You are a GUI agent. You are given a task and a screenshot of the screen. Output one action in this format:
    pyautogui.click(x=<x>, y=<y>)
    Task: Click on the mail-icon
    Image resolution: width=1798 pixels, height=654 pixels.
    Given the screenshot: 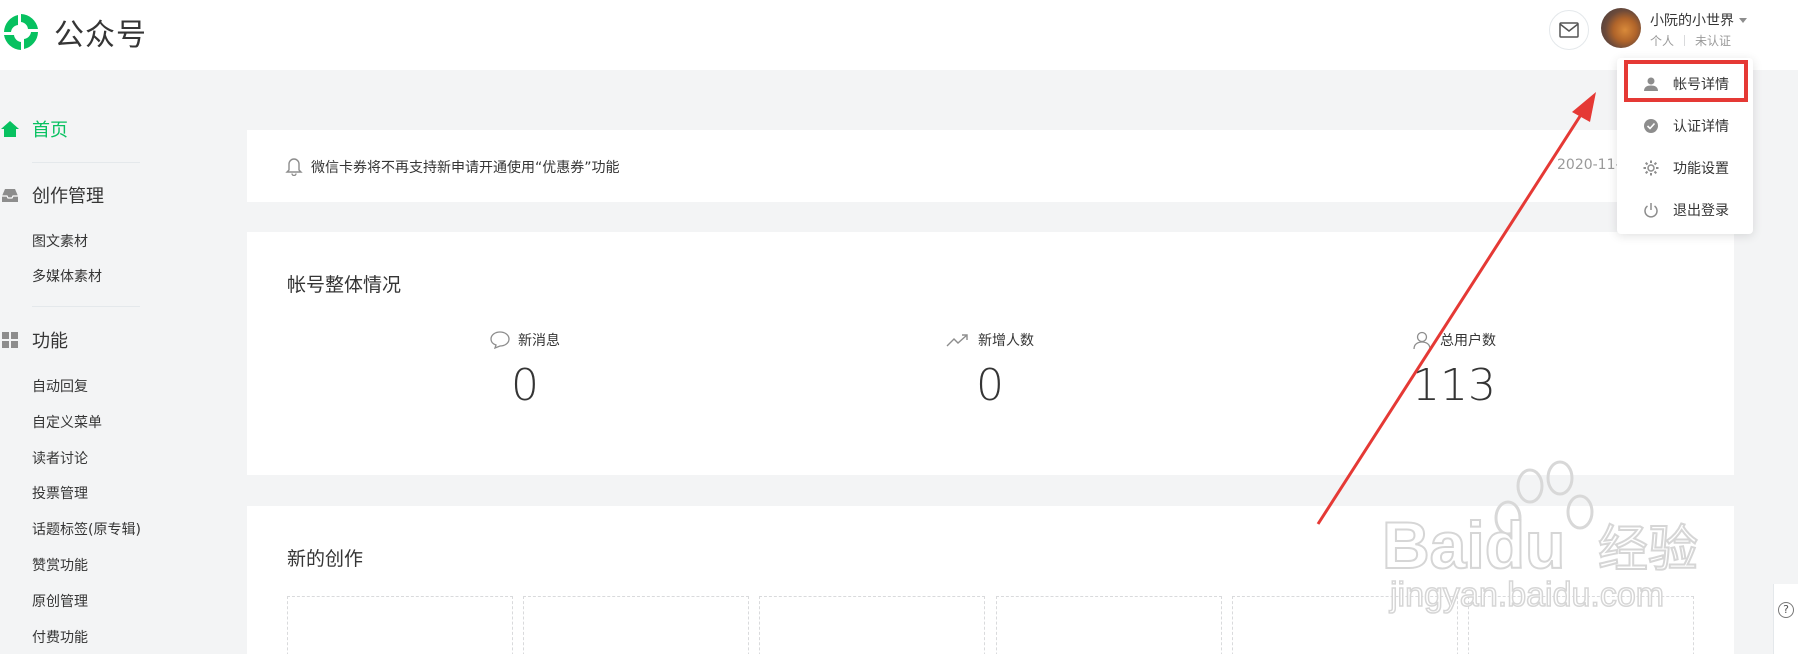 What is the action you would take?
    pyautogui.click(x=1569, y=30)
    